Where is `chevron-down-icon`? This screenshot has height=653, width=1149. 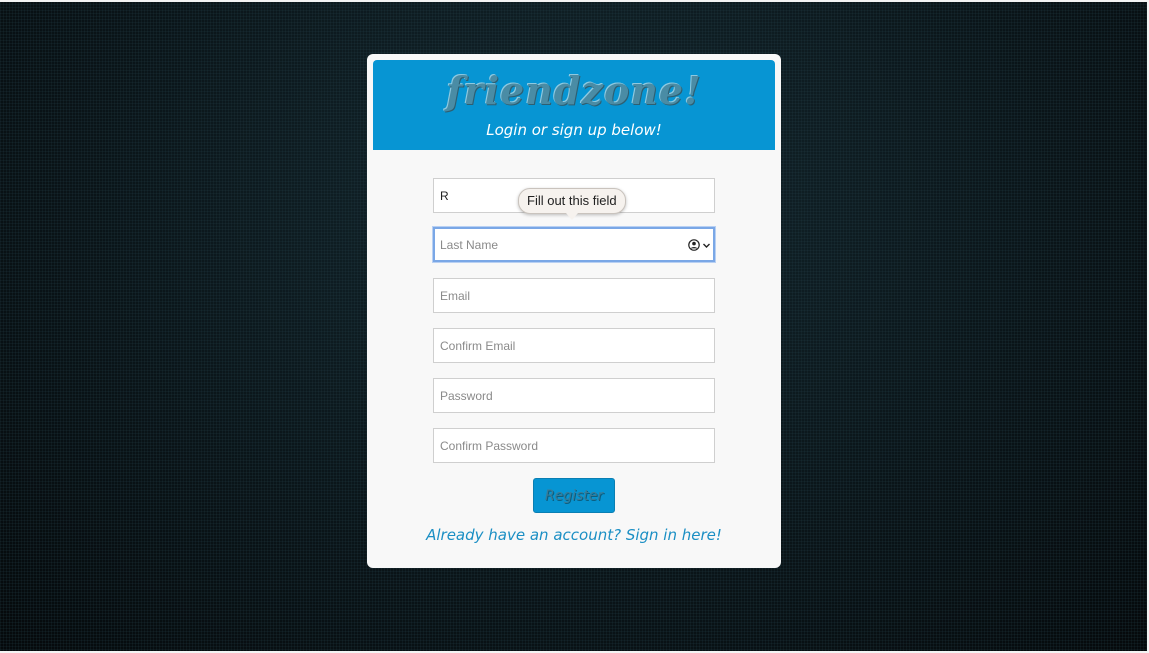 chevron-down-icon is located at coordinates (706, 245).